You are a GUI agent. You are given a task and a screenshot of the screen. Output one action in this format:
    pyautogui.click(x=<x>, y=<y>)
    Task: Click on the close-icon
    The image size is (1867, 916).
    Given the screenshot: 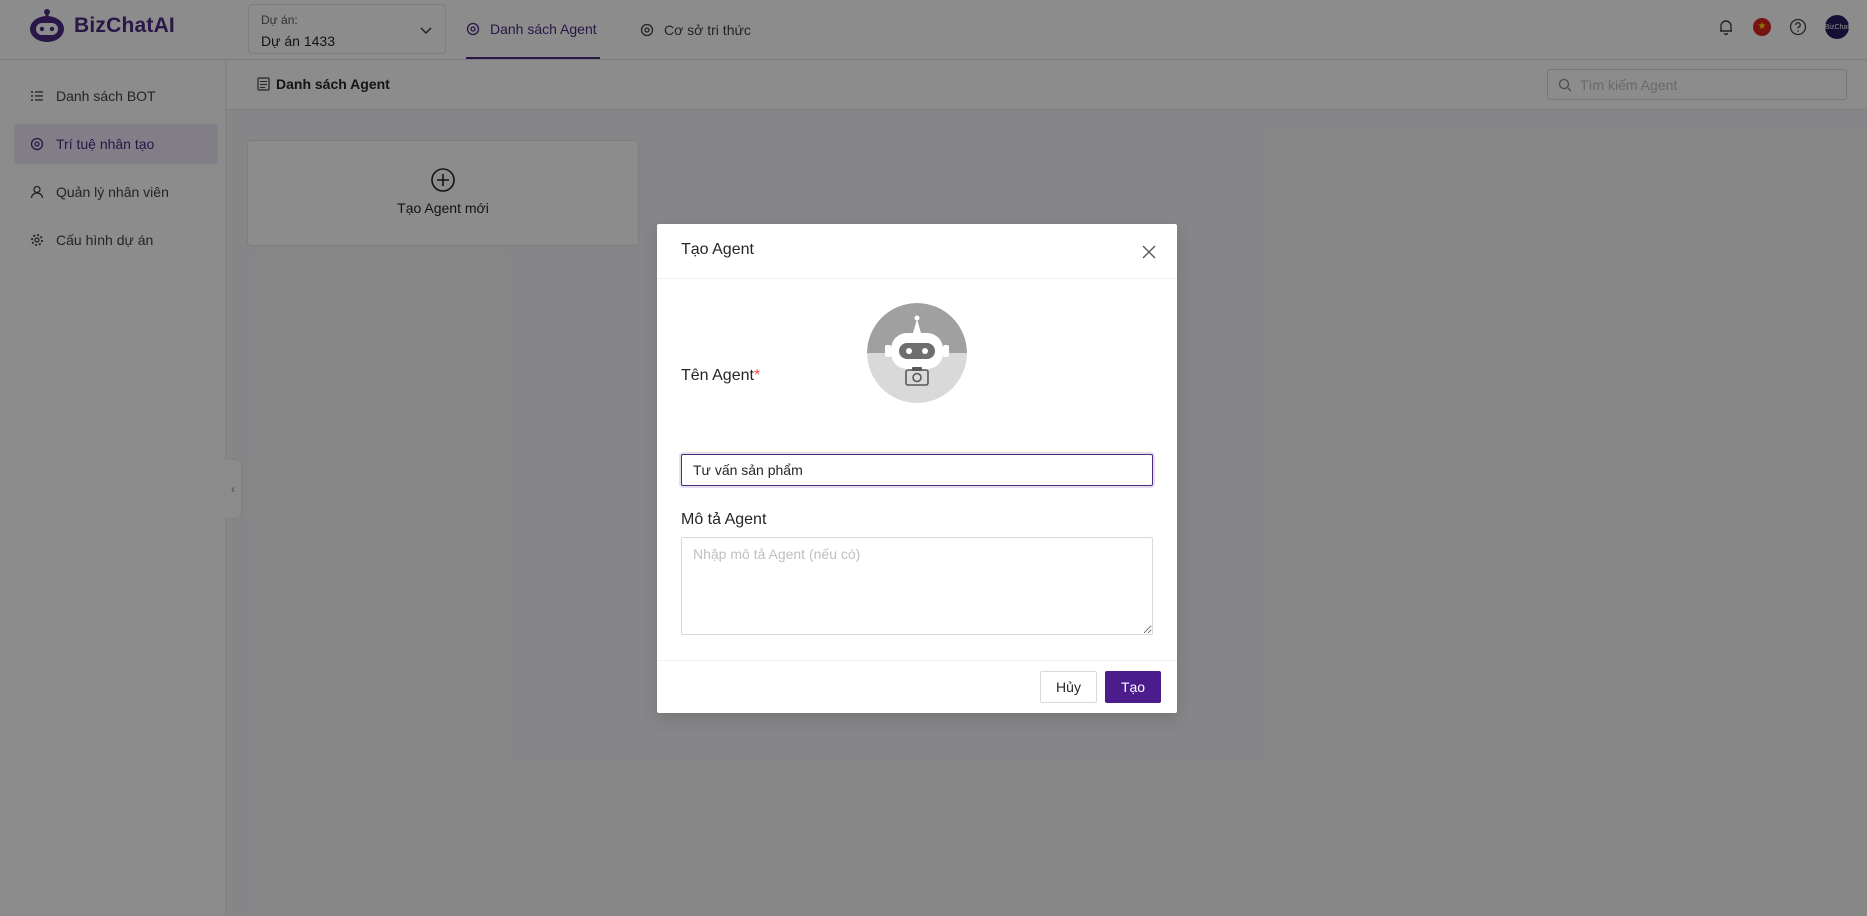 What is the action you would take?
    pyautogui.click(x=1149, y=252)
    